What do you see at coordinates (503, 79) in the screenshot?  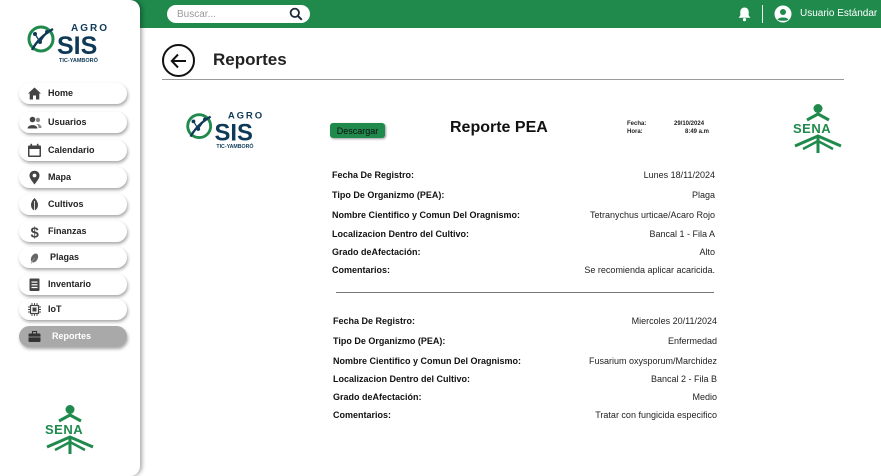 I see `title-divider` at bounding box center [503, 79].